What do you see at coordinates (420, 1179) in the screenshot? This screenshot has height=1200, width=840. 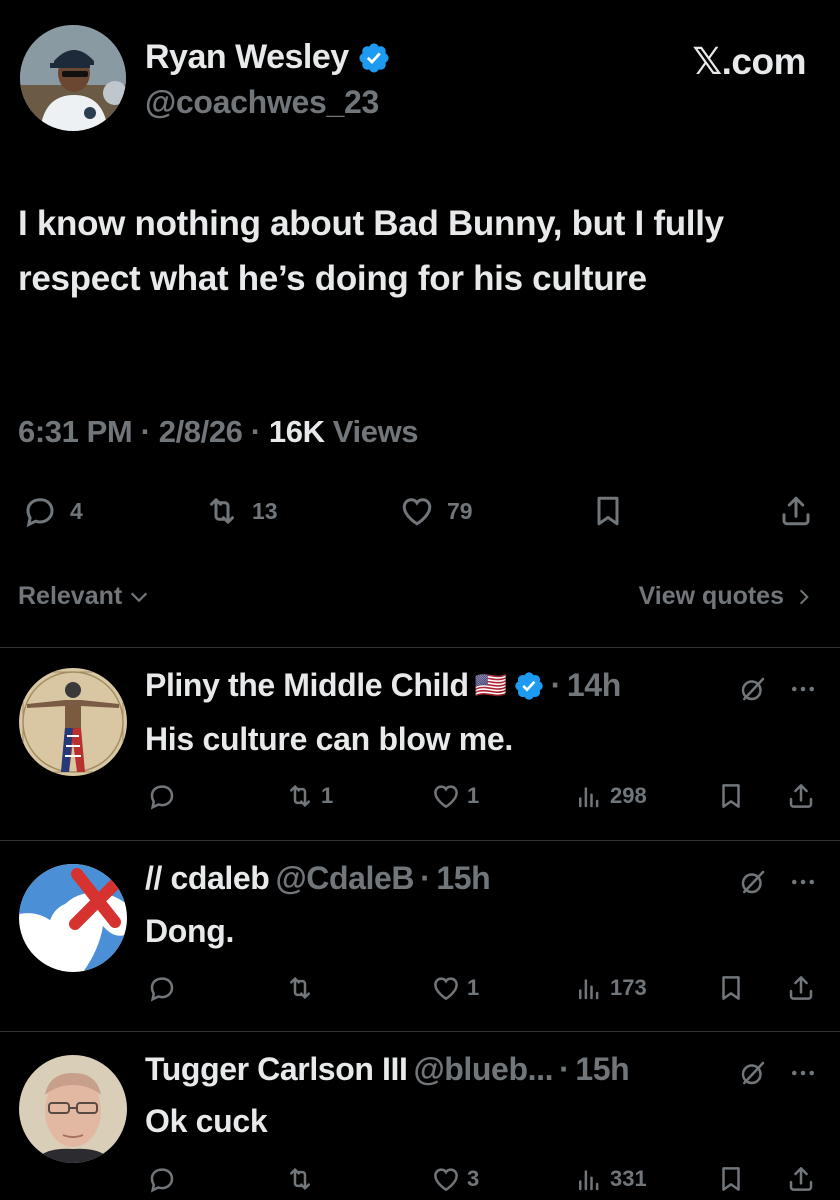 I see `reply-actions: 3 331` at bounding box center [420, 1179].